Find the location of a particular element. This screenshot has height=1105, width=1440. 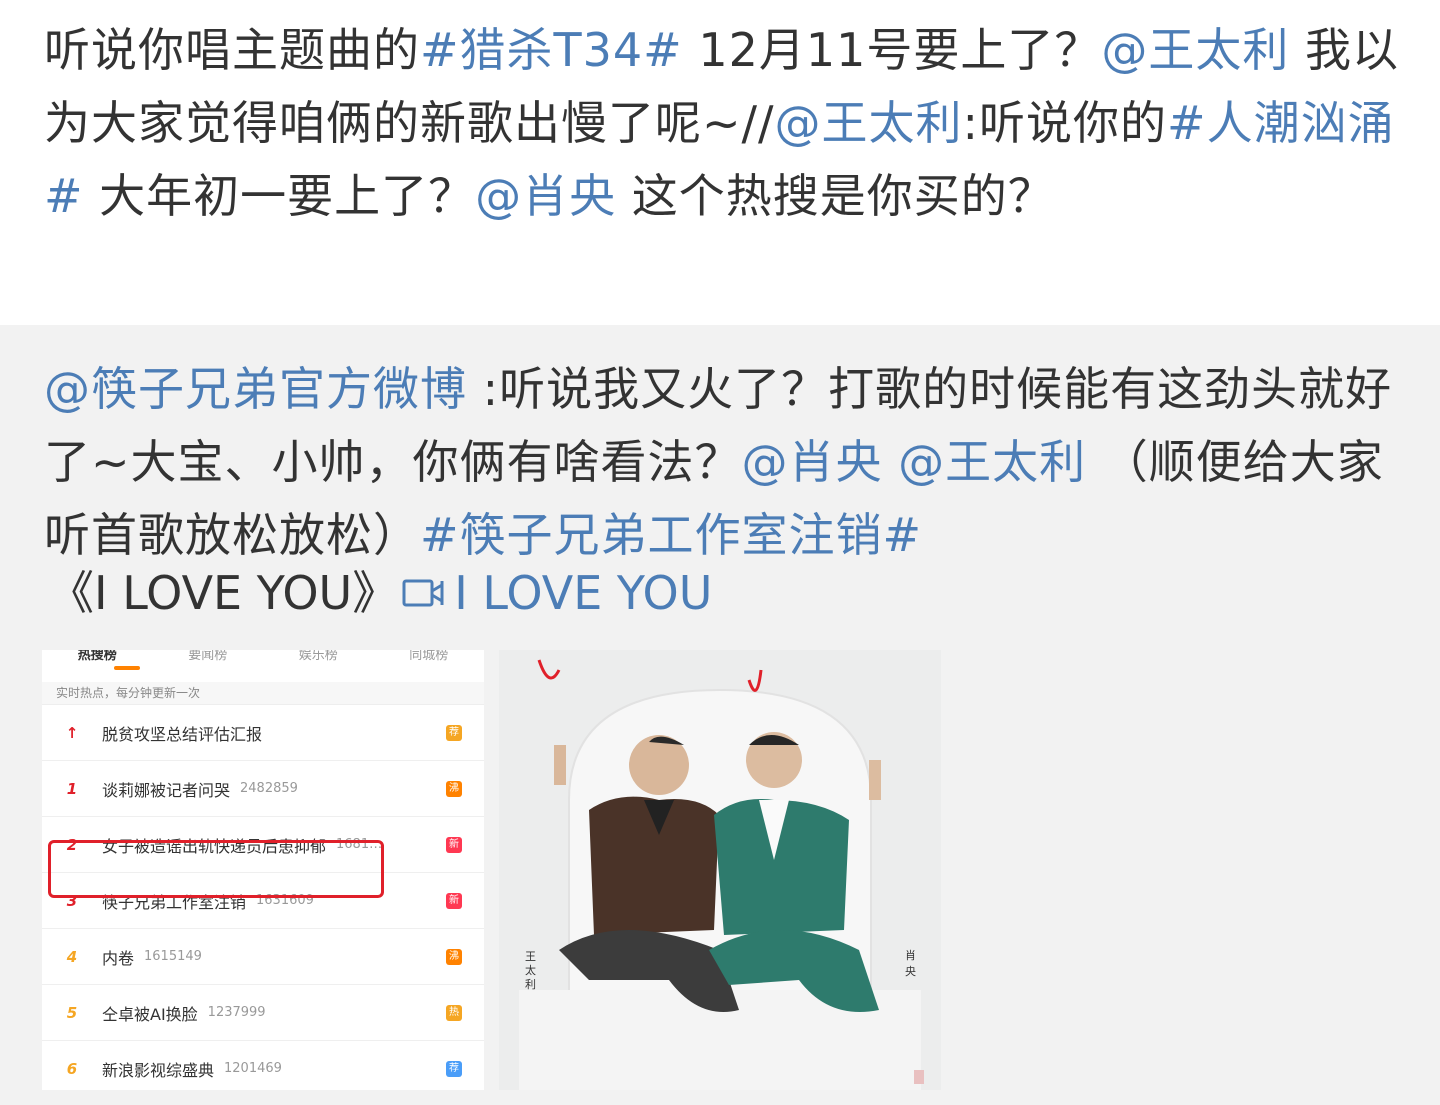

hot-search-row: 1 谈莉娜被记者问哭 2482859 沸 is located at coordinates (263, 789).